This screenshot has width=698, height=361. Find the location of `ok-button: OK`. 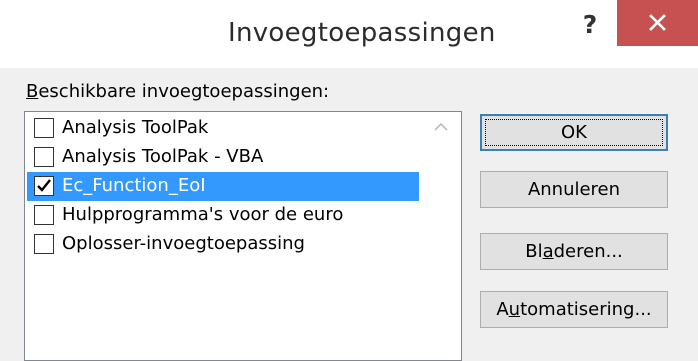

ok-button: OK is located at coordinates (574, 132).